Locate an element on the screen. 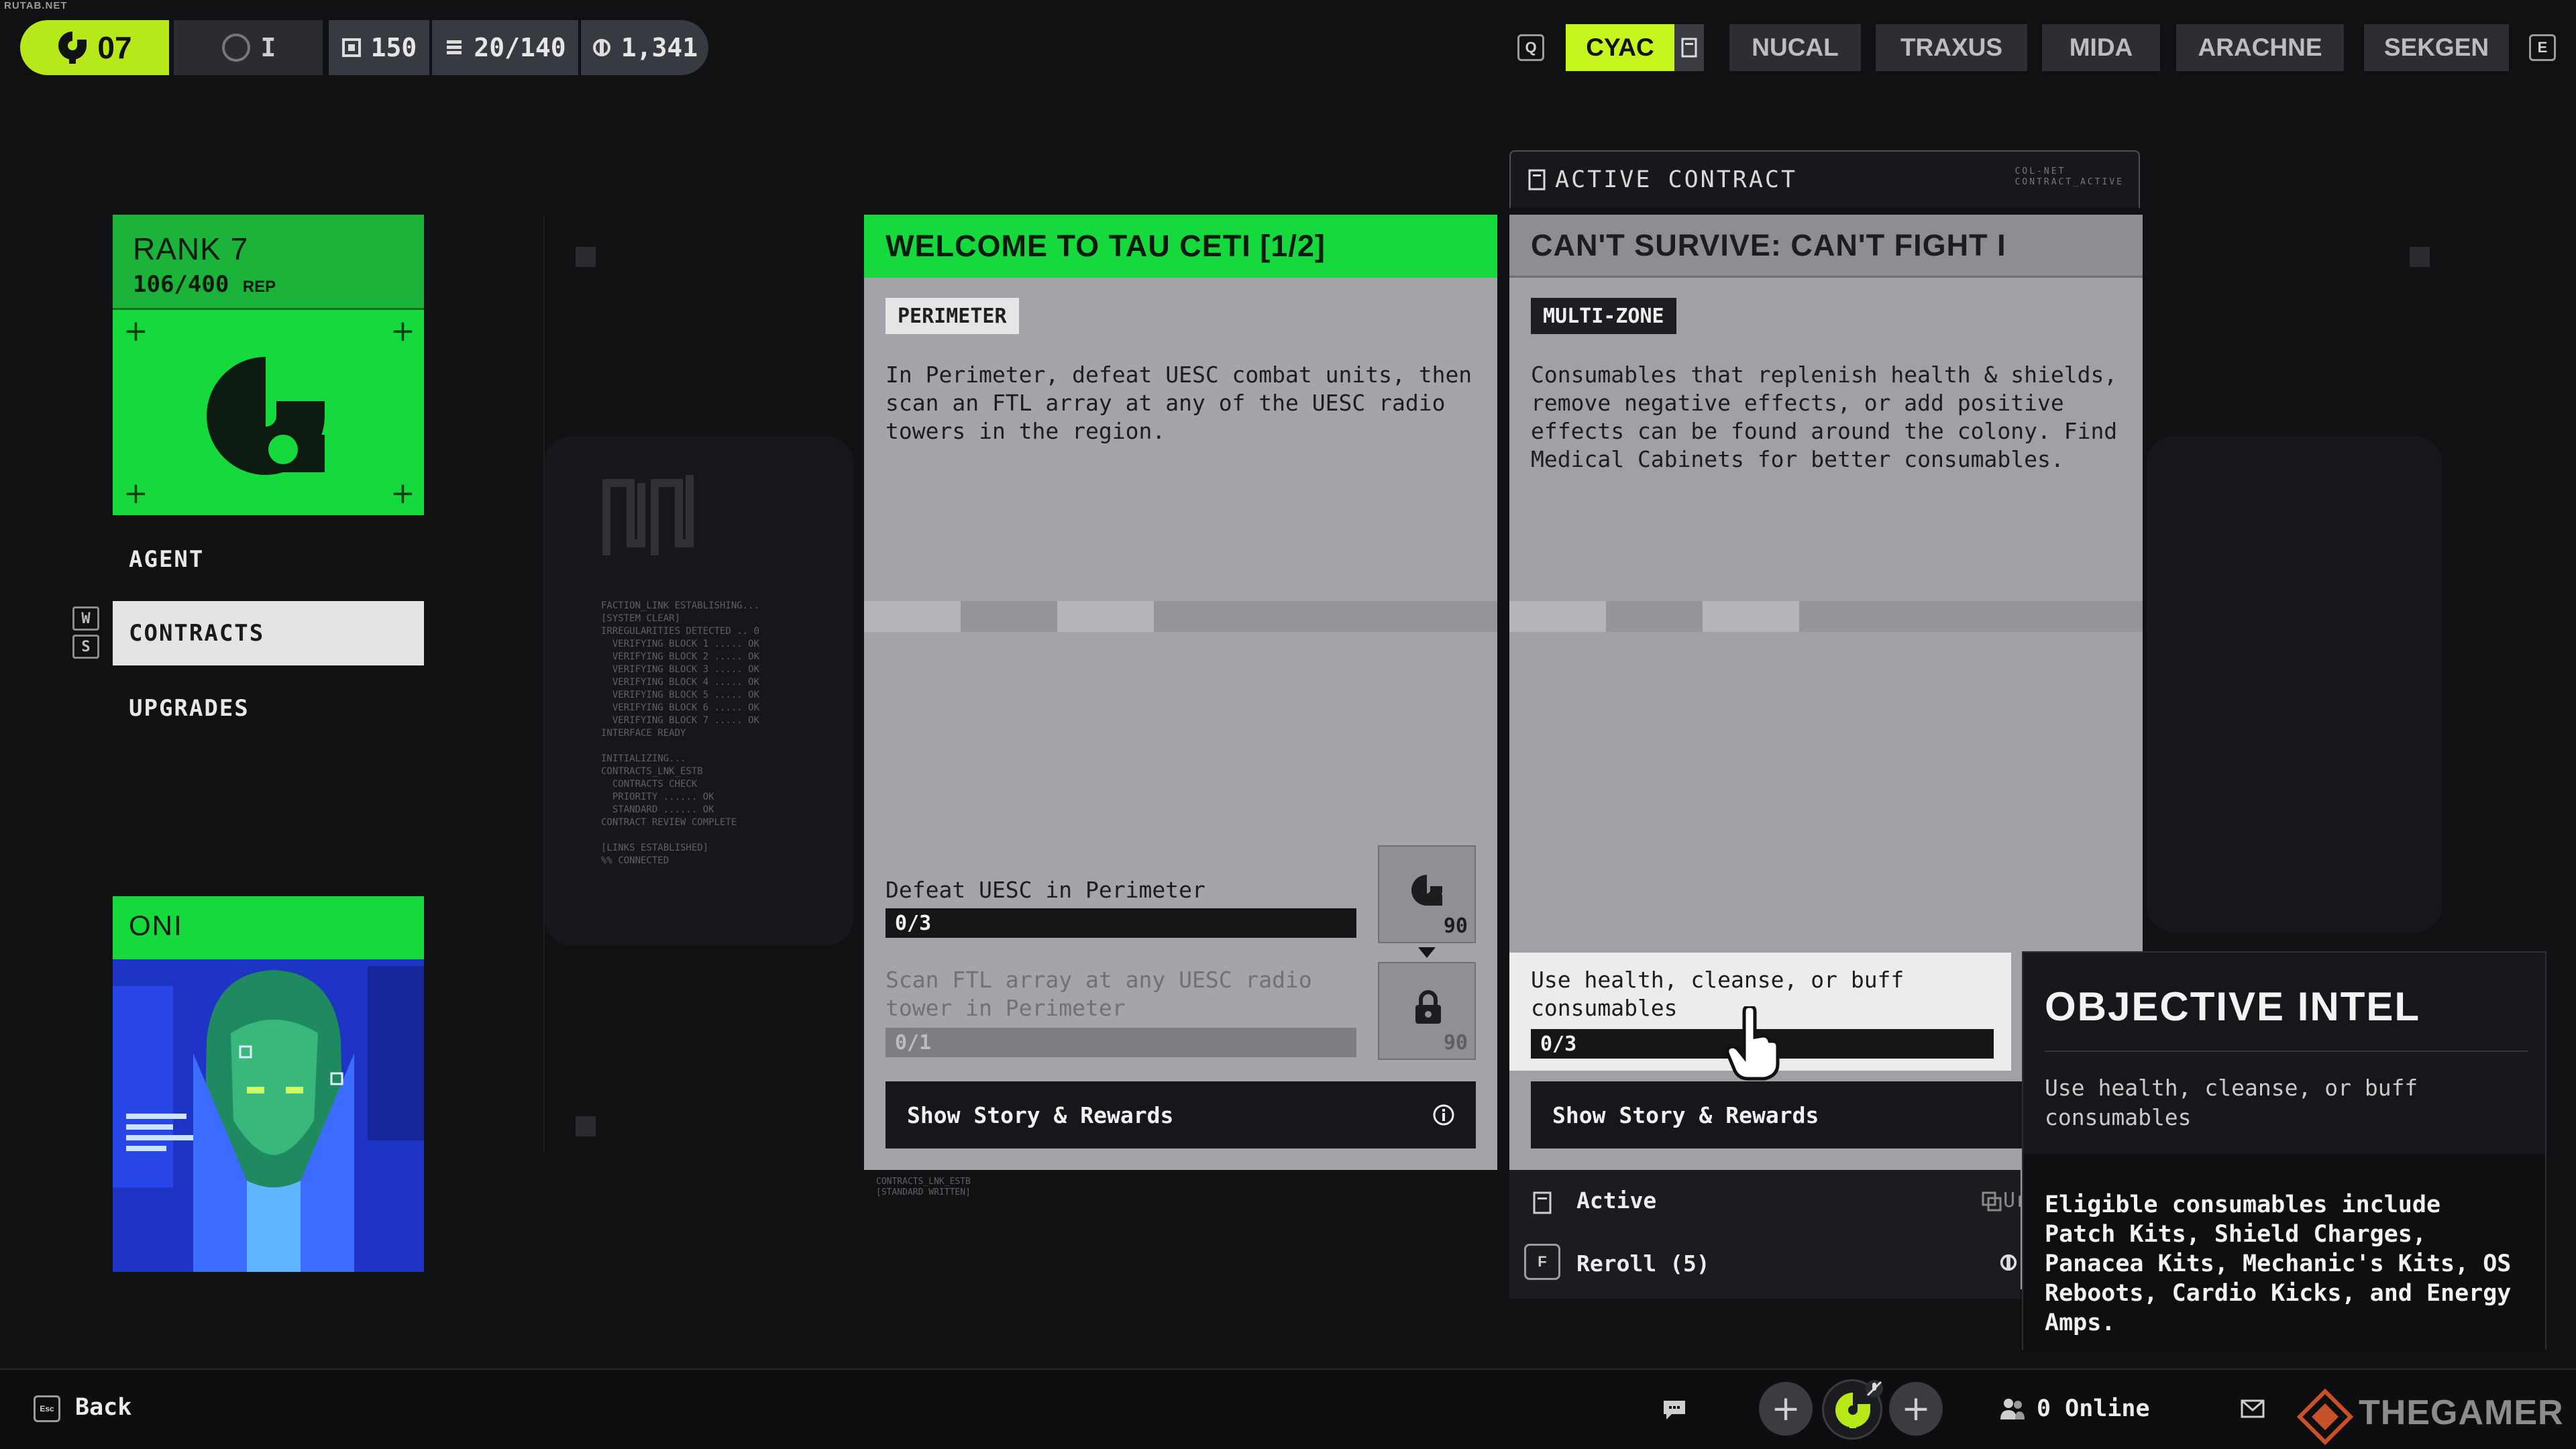 Image resolution: width=2576 pixels, height=1449 pixels. back-key: Esc is located at coordinates (47, 1408).